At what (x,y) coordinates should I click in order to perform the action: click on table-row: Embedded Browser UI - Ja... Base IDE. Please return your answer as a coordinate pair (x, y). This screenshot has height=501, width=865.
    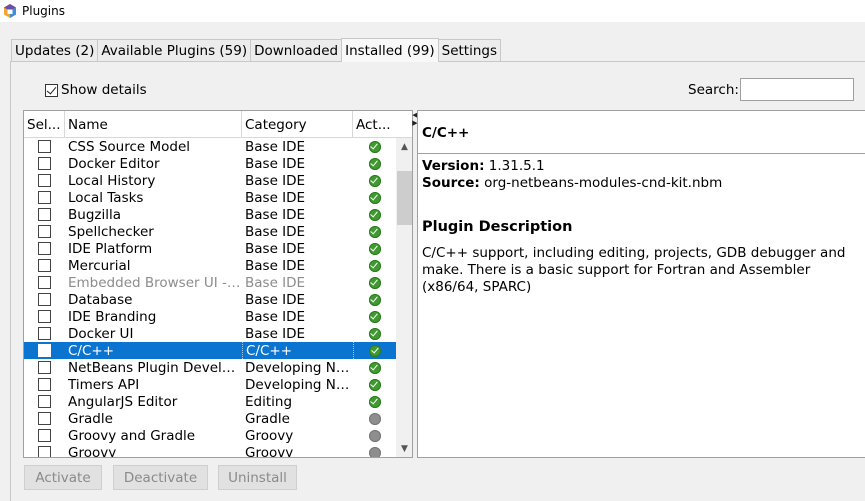
    Looking at the image, I should click on (210, 282).